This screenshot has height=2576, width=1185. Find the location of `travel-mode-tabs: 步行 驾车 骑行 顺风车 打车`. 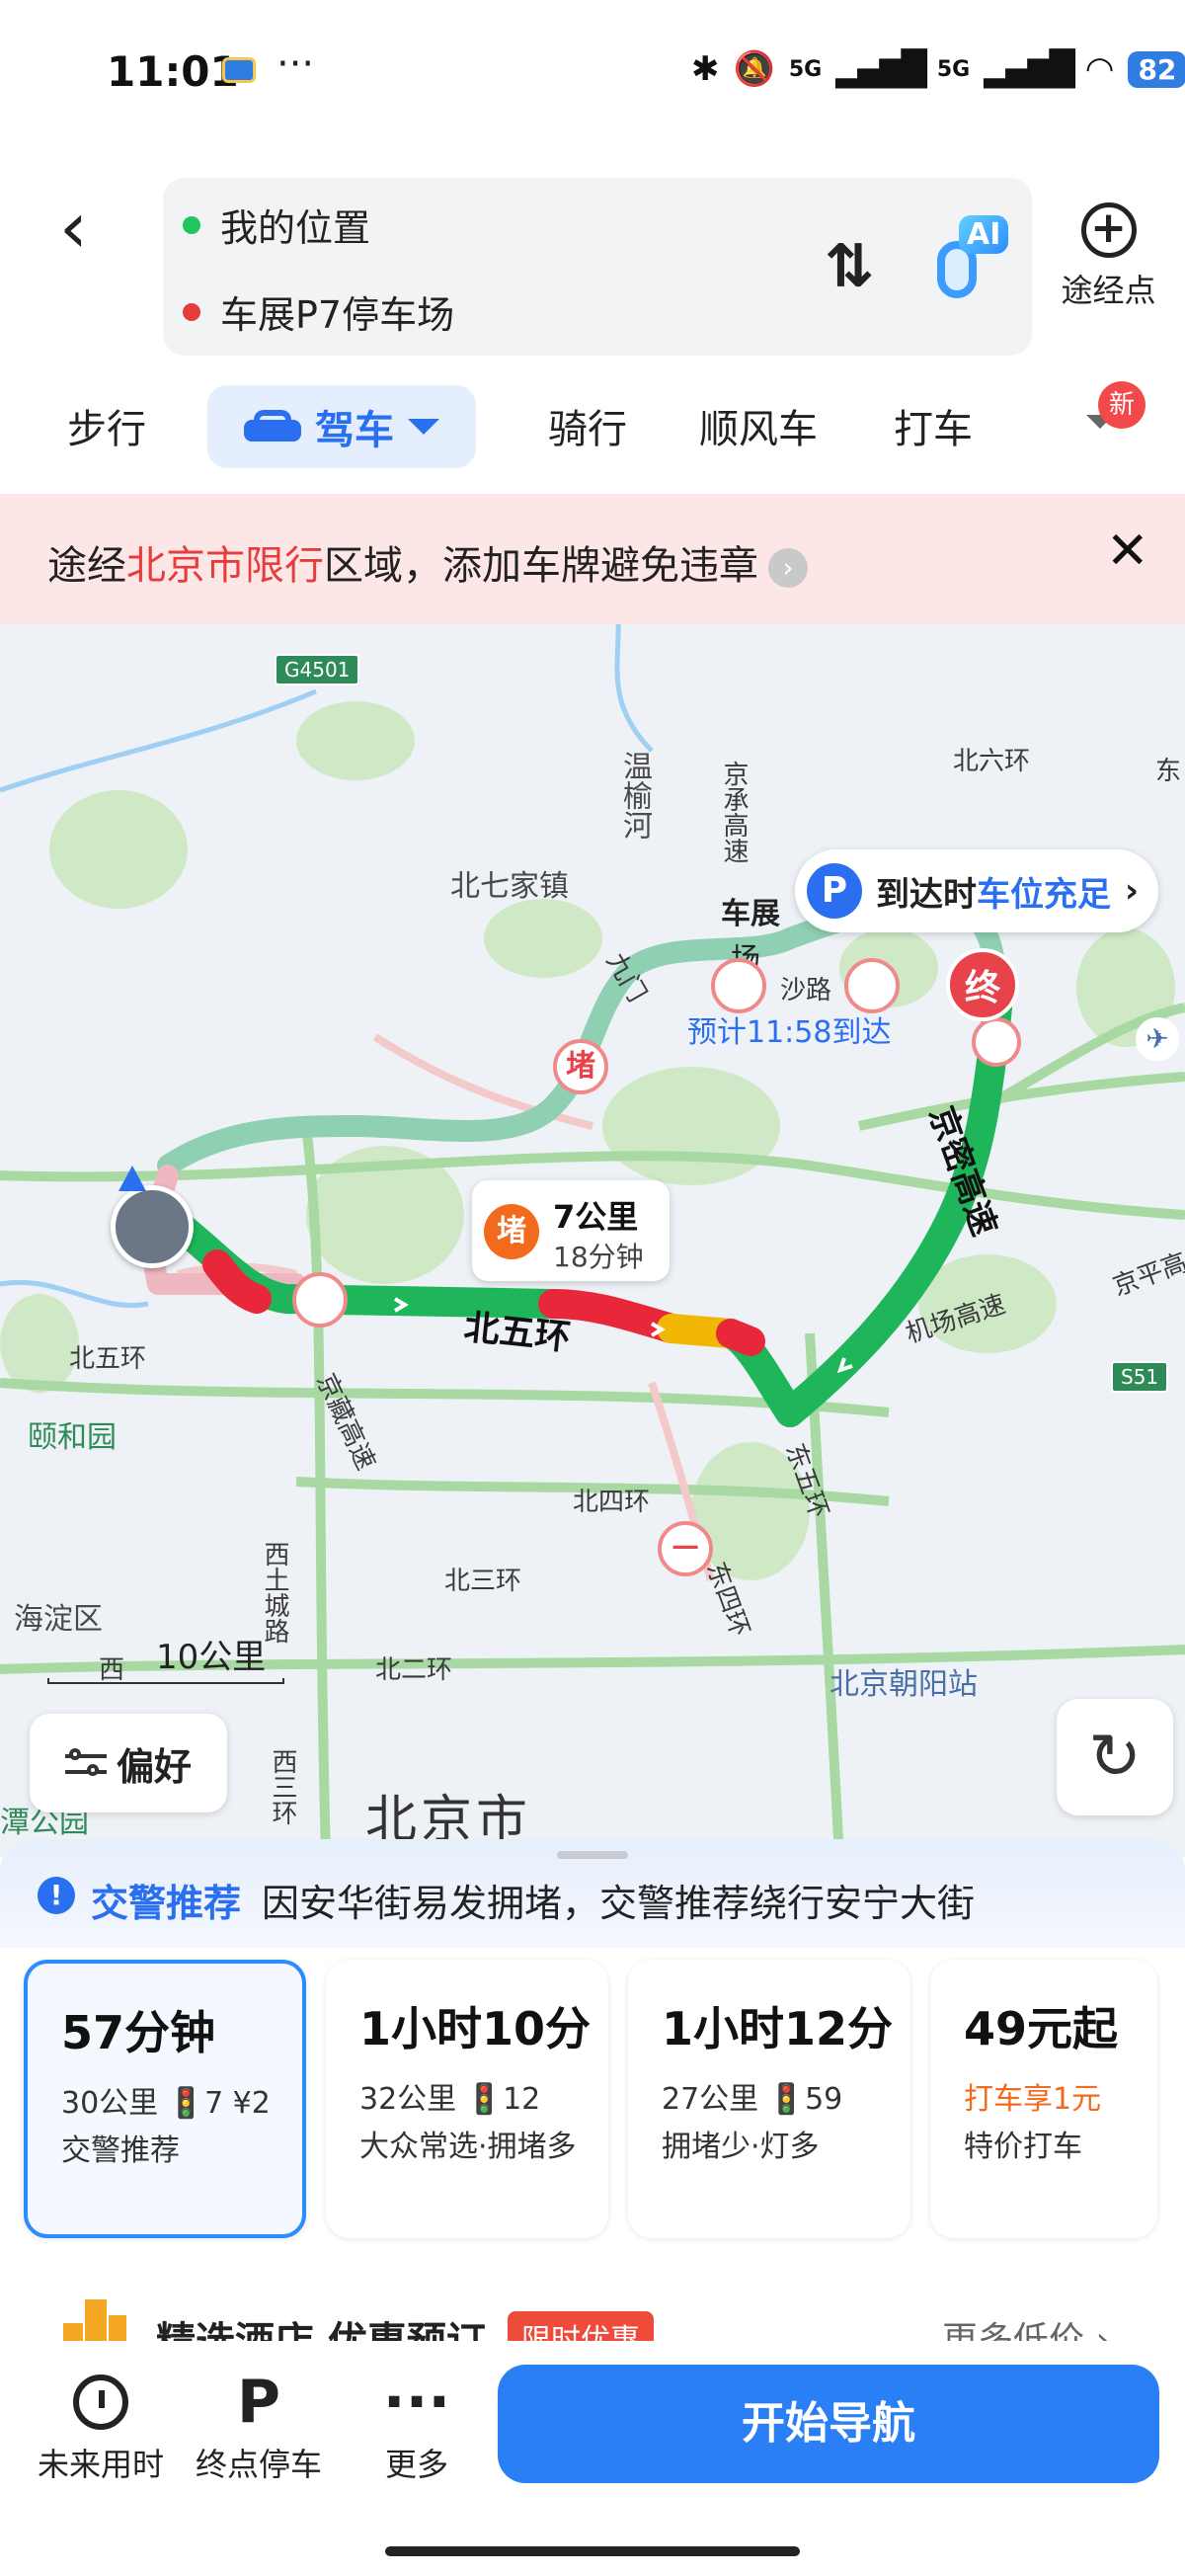

travel-mode-tabs: 步行 驾车 骑行 顺风车 打车 is located at coordinates (592, 429).